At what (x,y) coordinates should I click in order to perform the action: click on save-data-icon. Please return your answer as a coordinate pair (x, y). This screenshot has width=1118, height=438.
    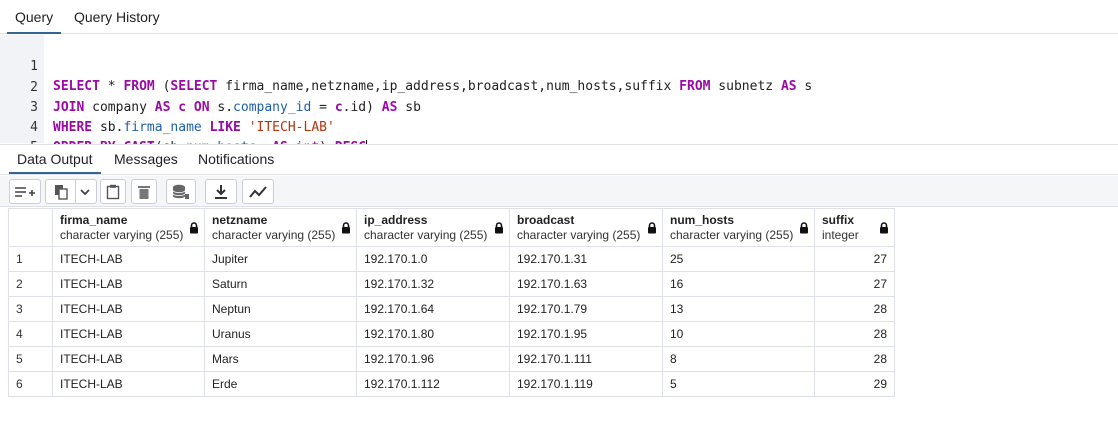
    Looking at the image, I should click on (181, 192).